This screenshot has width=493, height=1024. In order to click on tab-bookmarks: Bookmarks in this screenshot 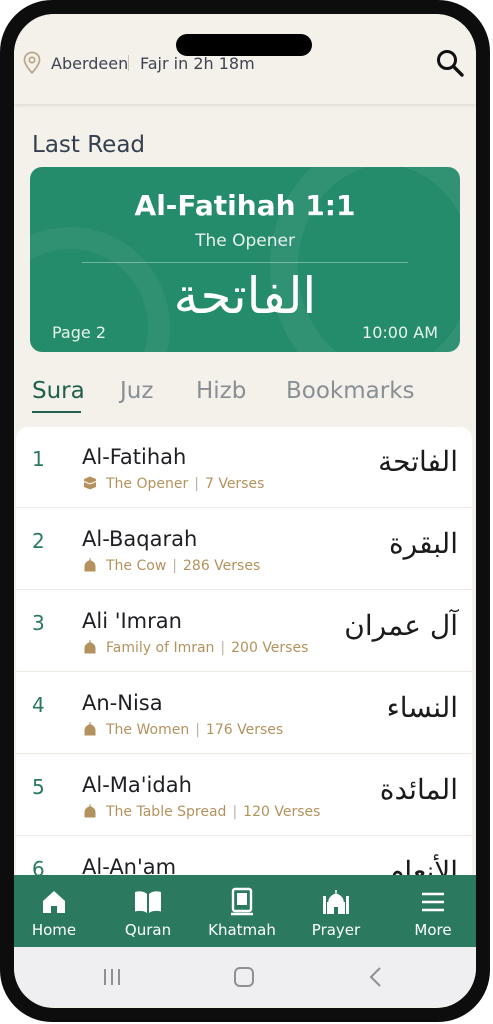, I will do `click(350, 391)`.